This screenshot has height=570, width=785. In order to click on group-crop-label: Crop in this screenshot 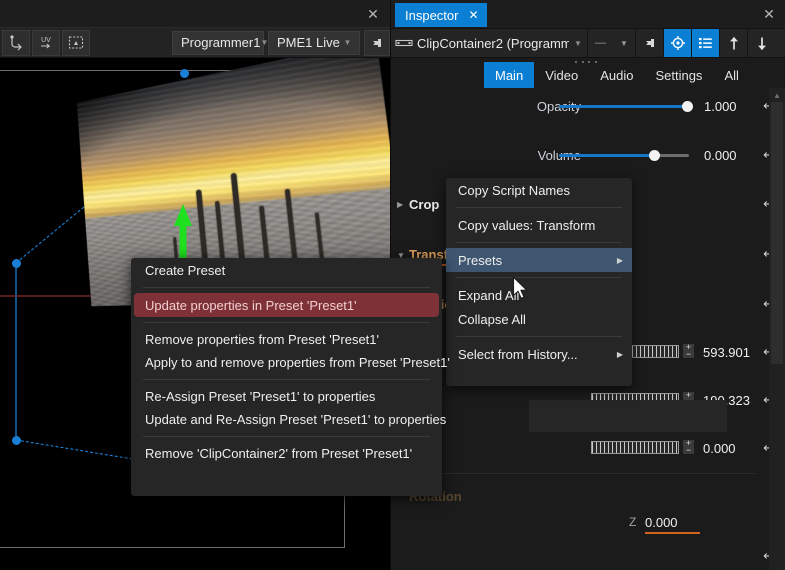, I will do `click(424, 204)`.